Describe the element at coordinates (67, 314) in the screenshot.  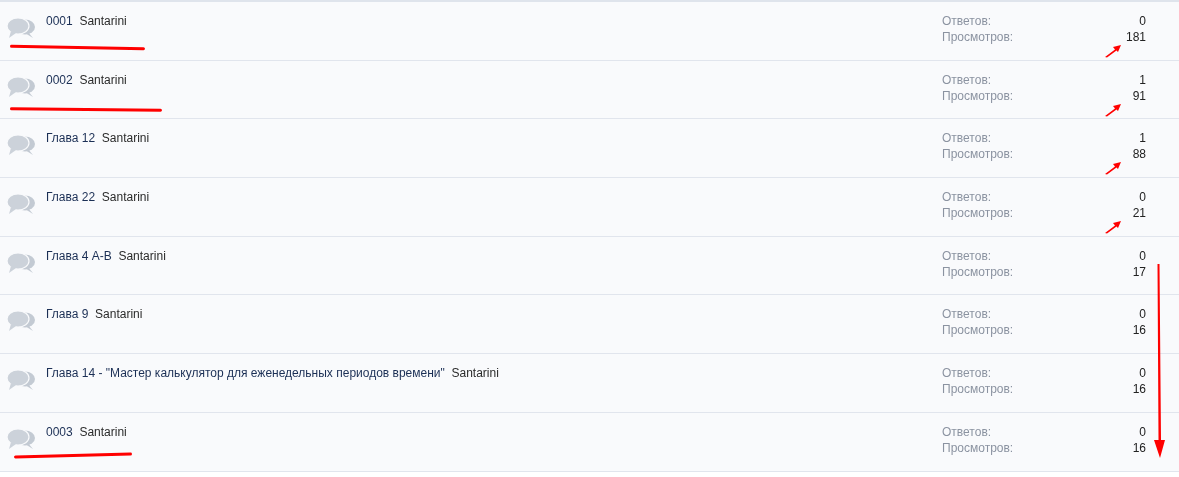
I see `thread-title-link: Глава 9` at that location.